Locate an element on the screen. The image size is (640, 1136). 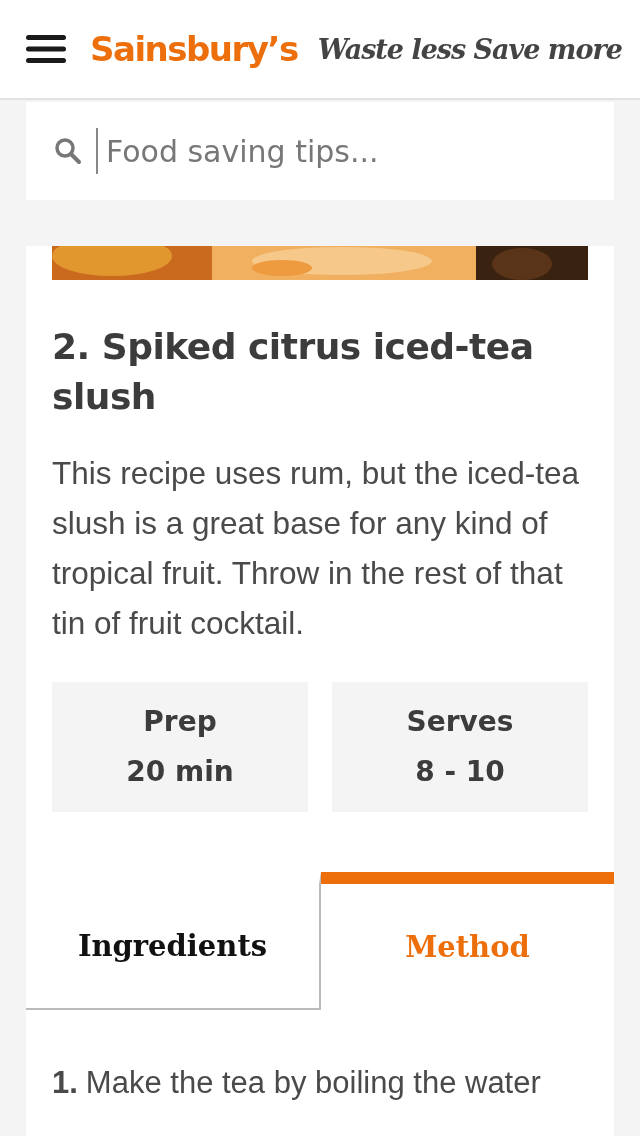
recipe-title: 2. Spiked citrus iced-tea slush is located at coordinates (293, 372).